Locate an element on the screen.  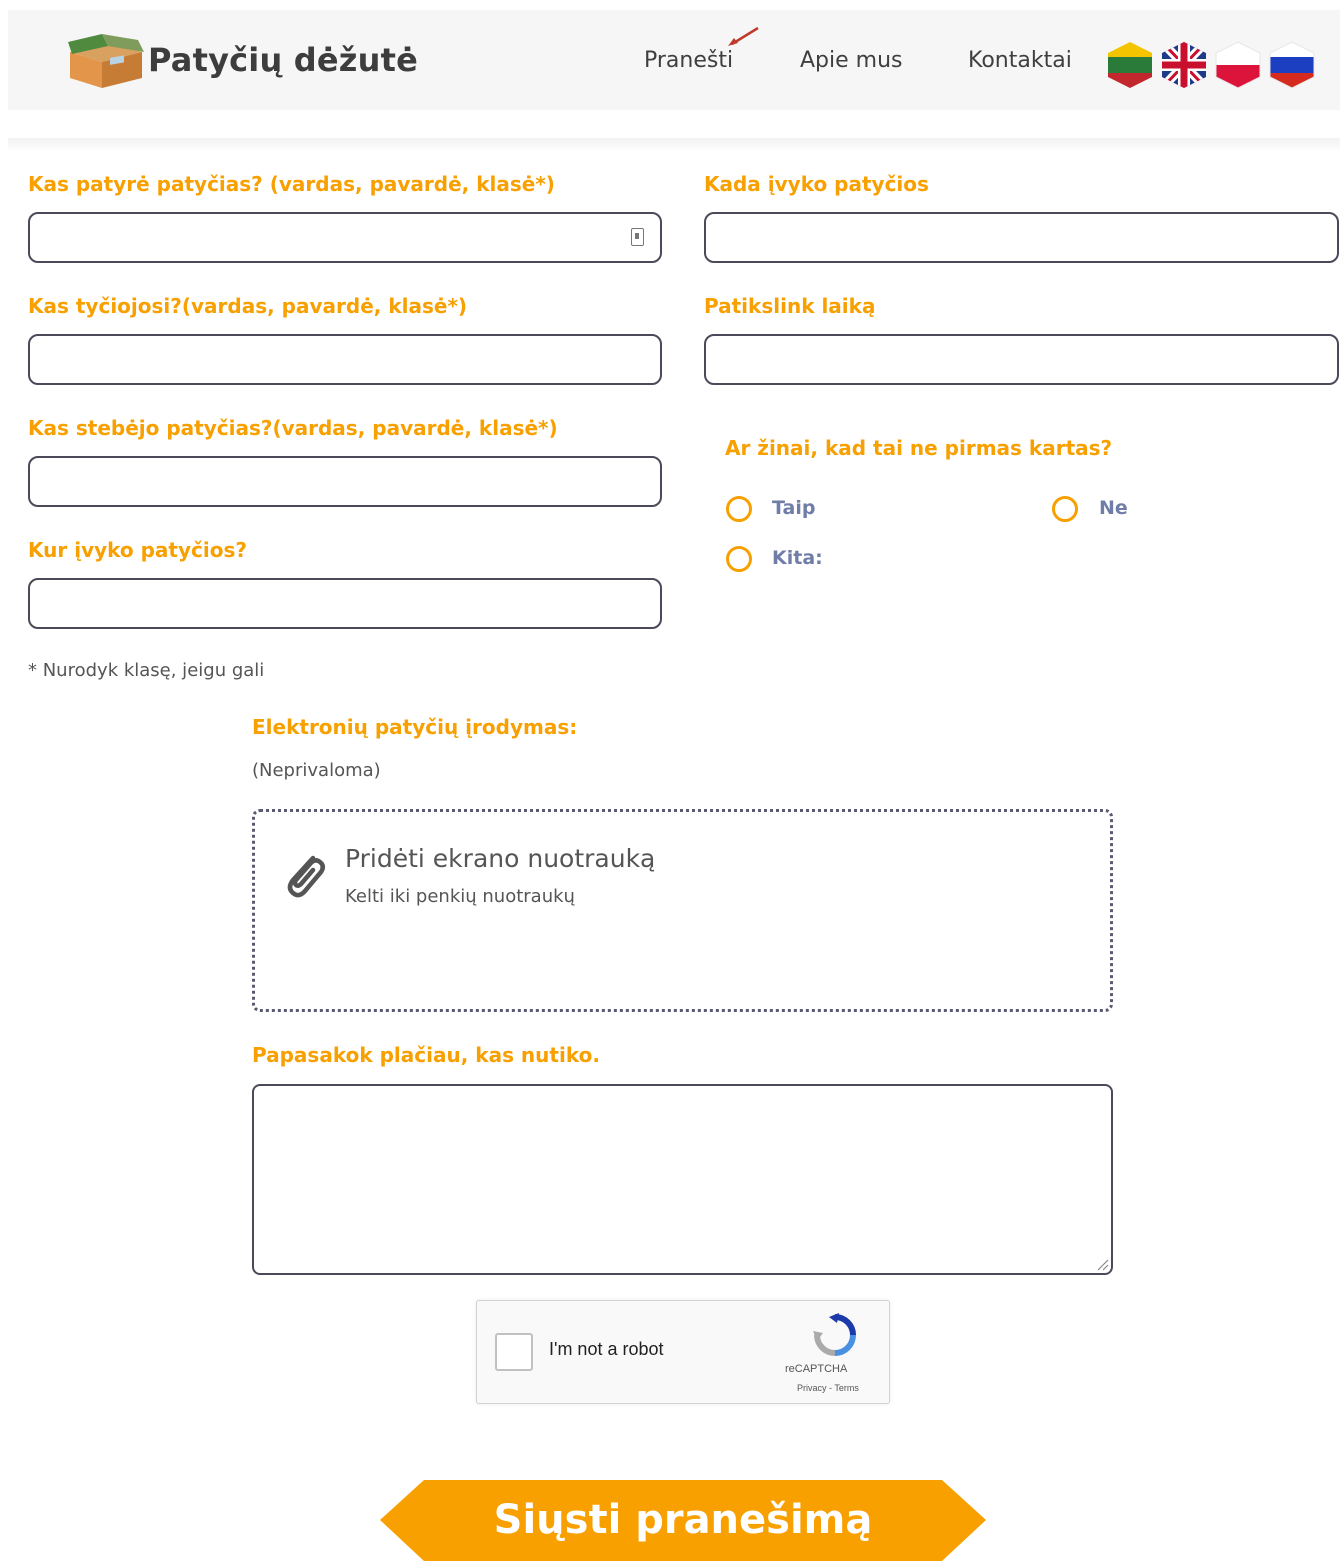
paperclip-icon is located at coordinates (306, 876).